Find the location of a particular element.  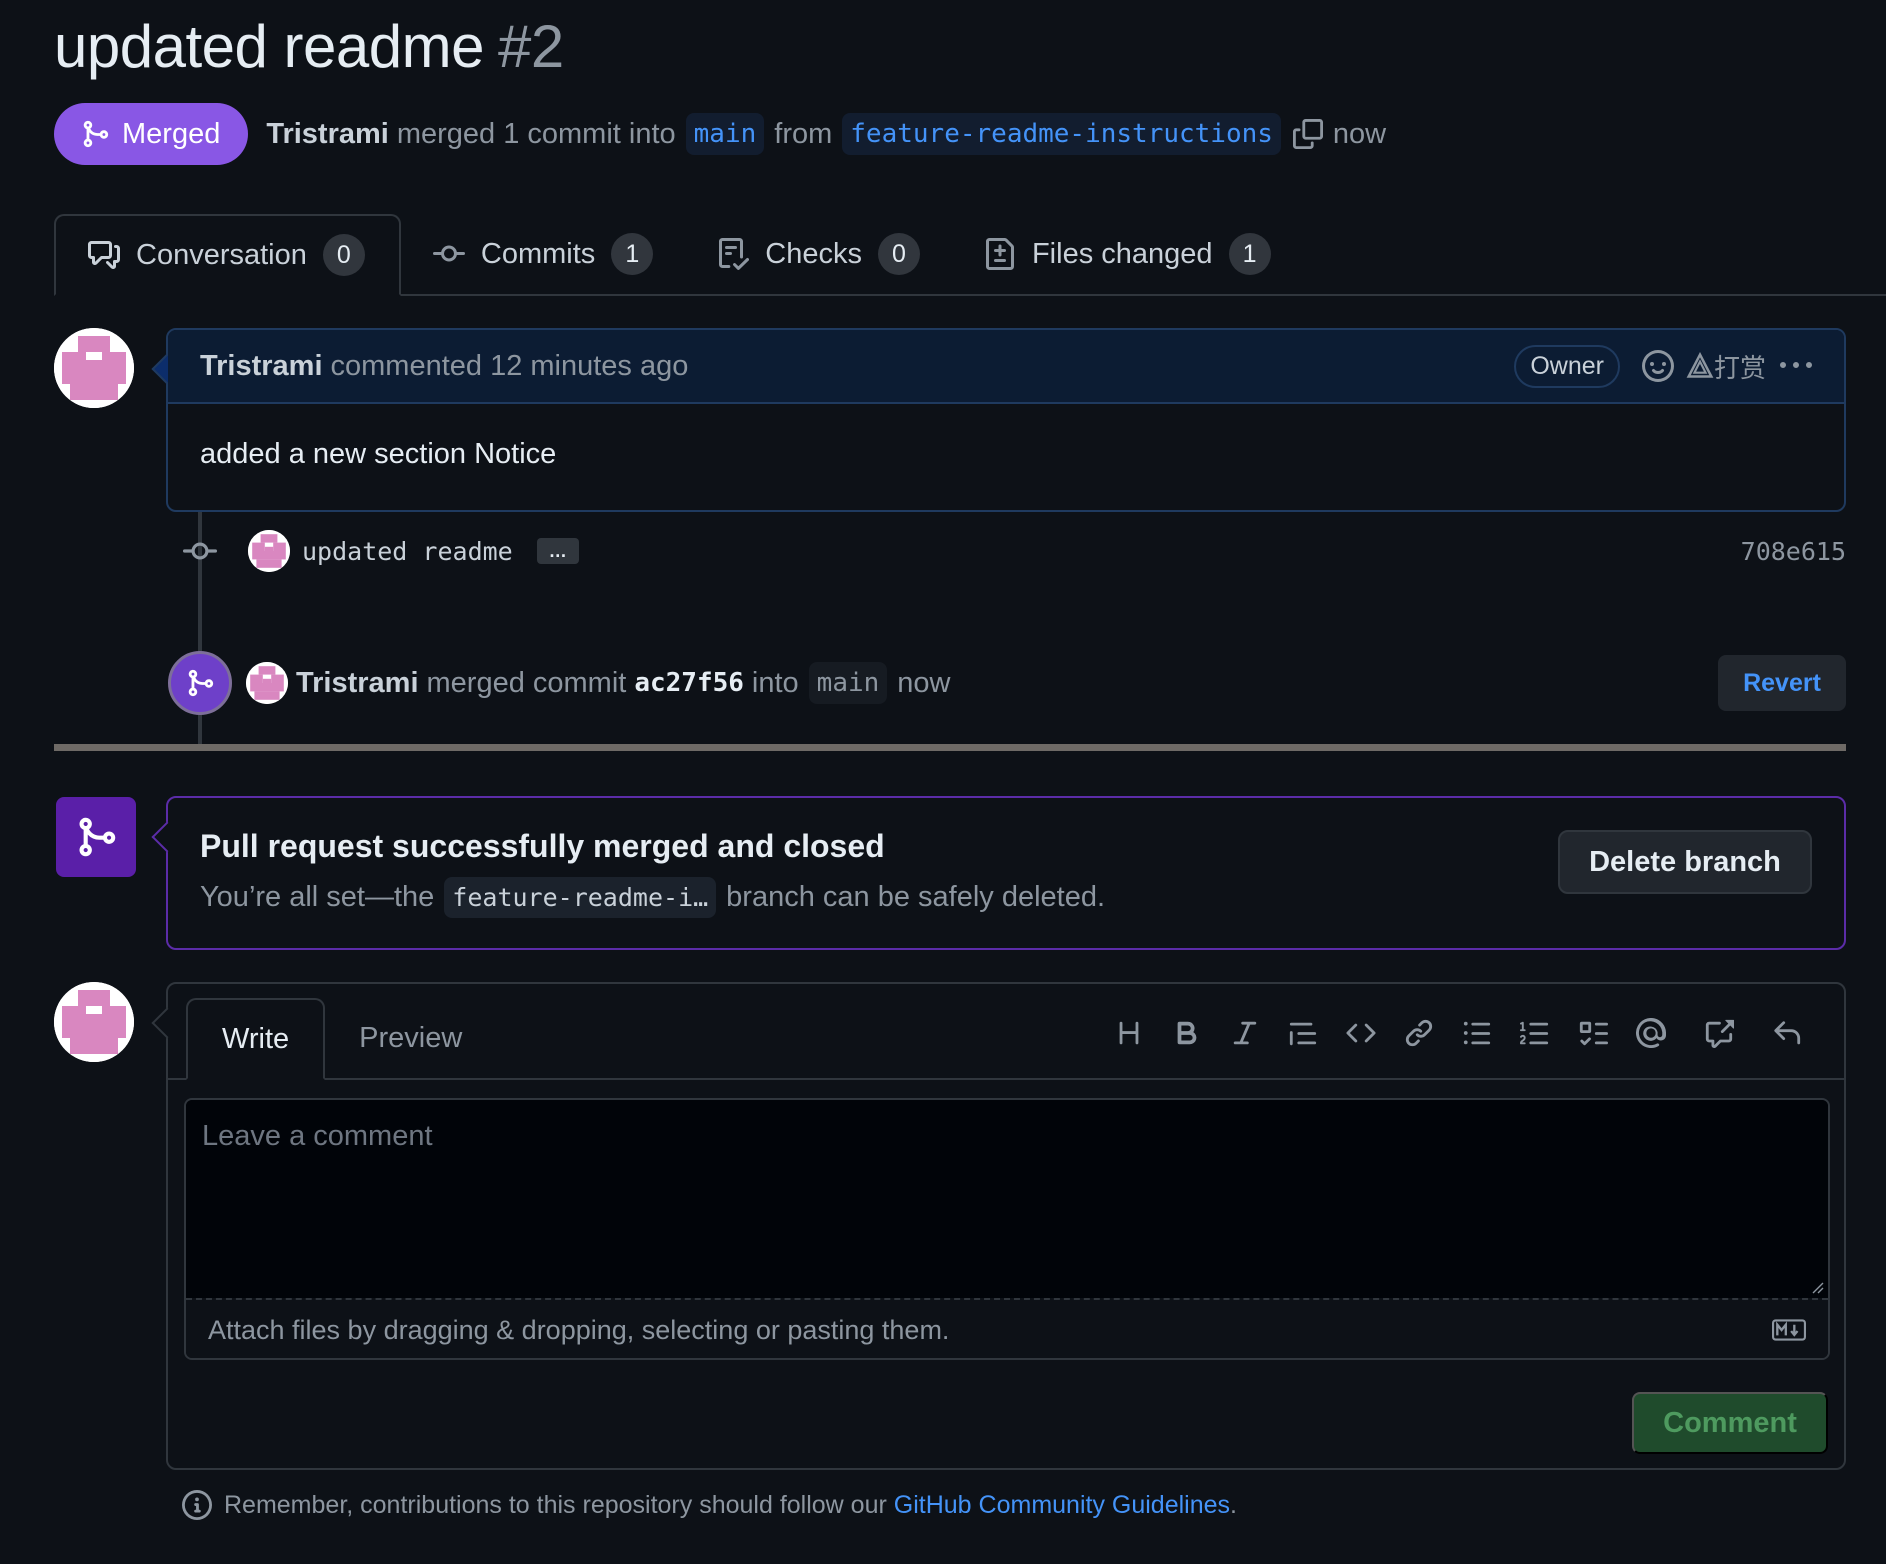

tab-label: Checks is located at coordinates (813, 253).